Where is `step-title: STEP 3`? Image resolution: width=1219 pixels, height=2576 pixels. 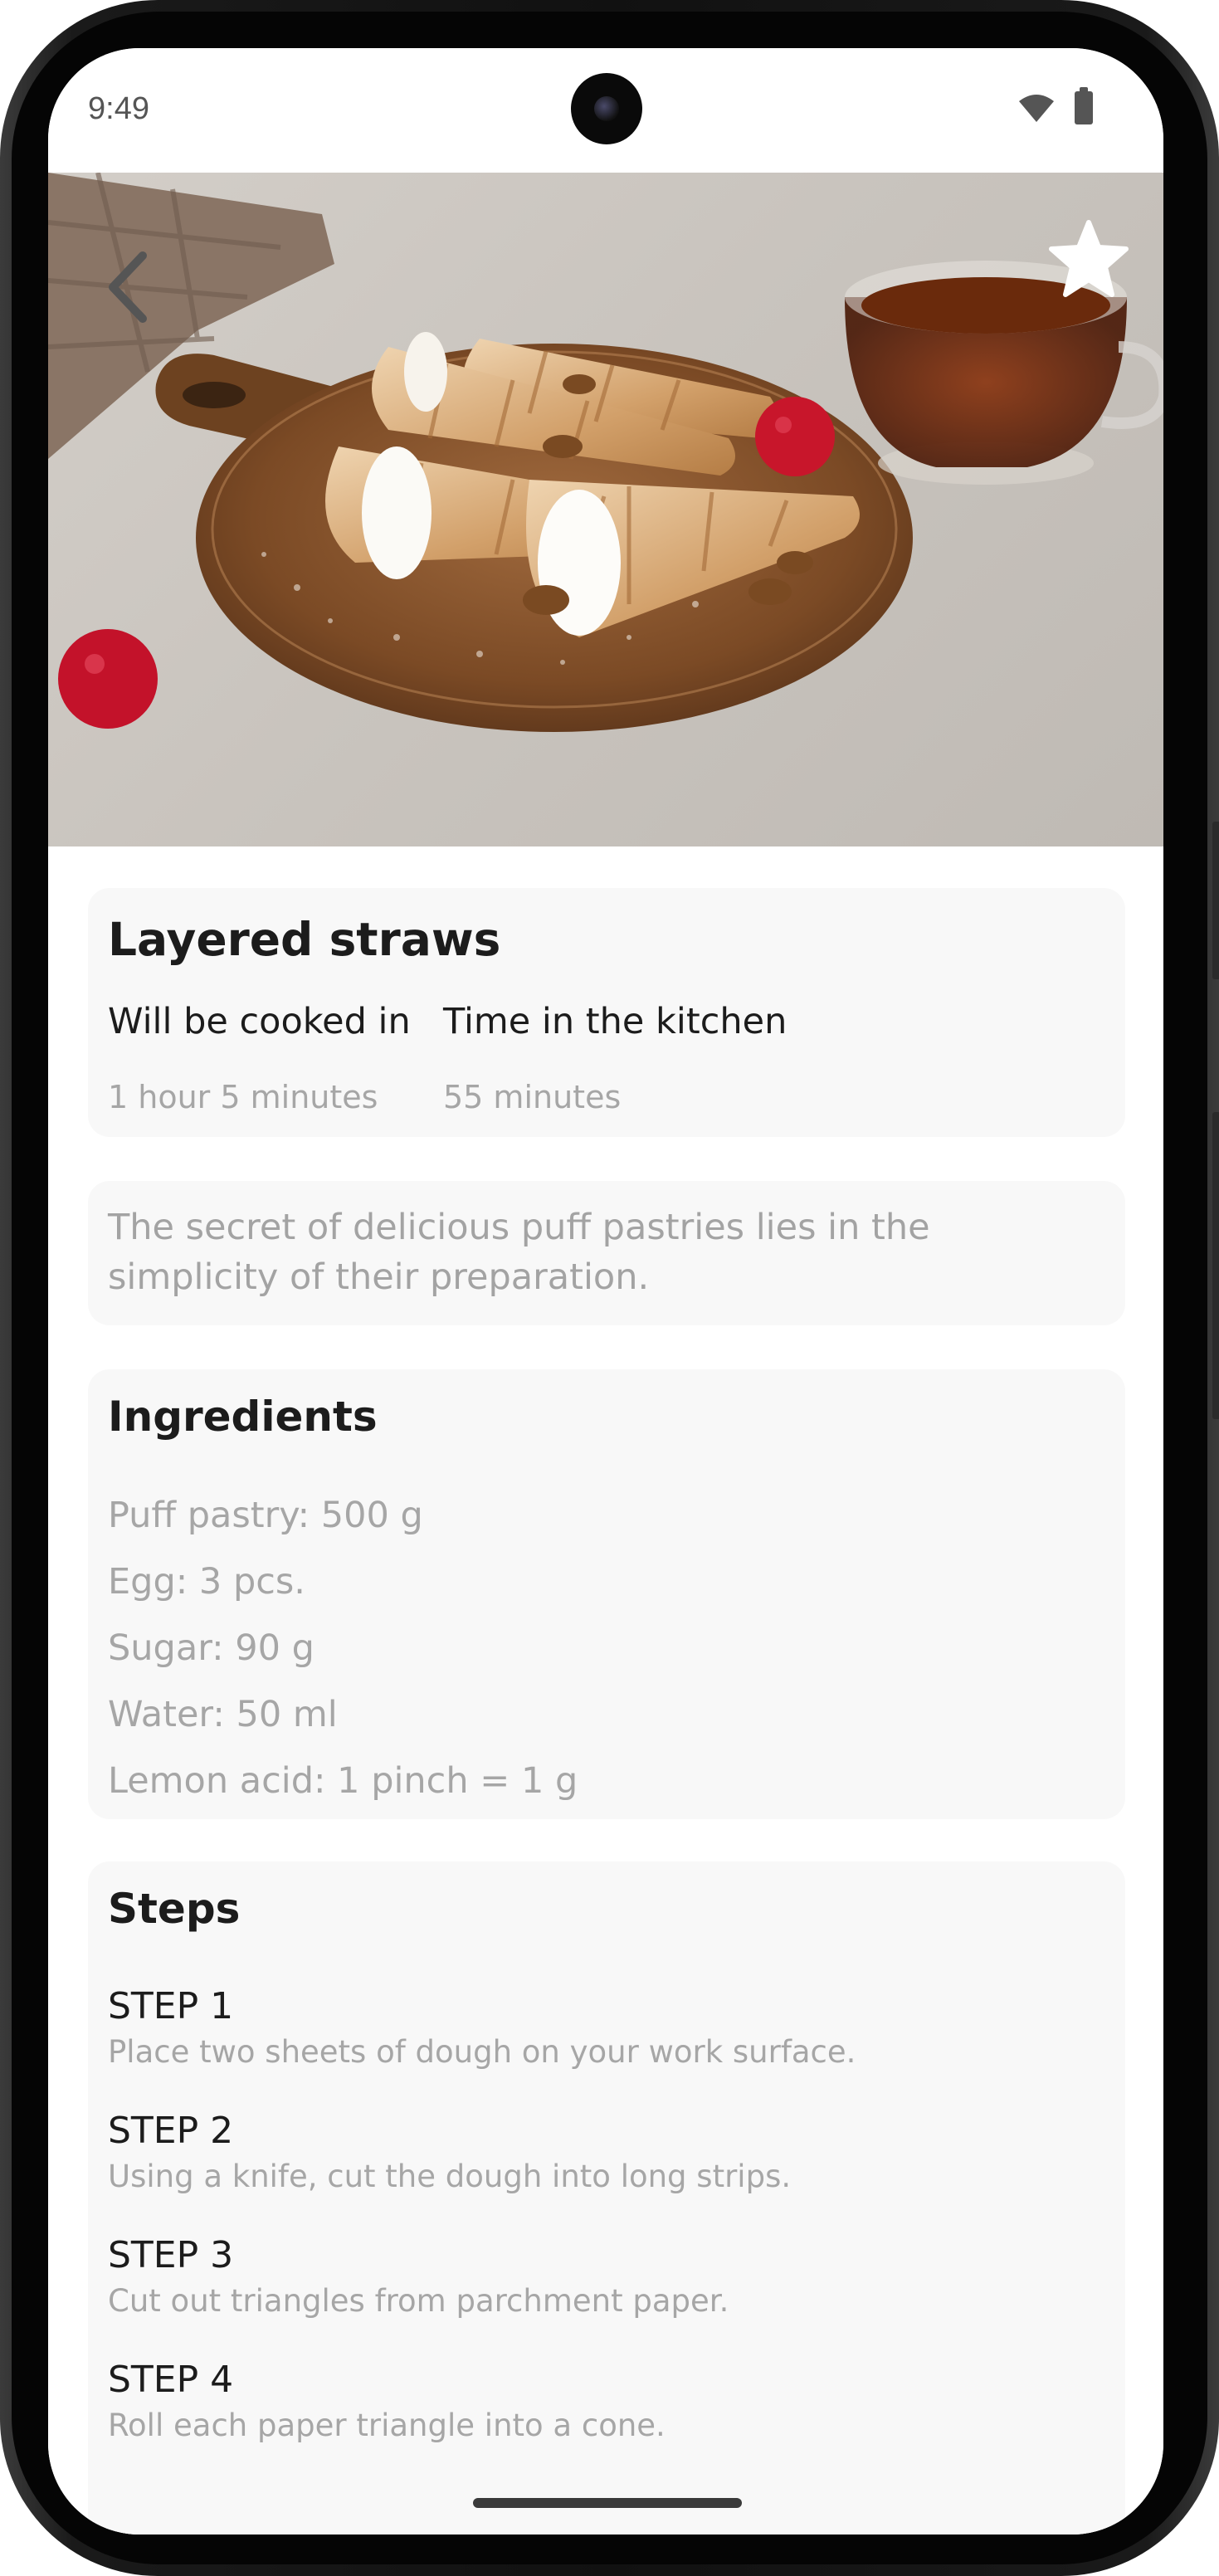 step-title: STEP 3 is located at coordinates (171, 2255).